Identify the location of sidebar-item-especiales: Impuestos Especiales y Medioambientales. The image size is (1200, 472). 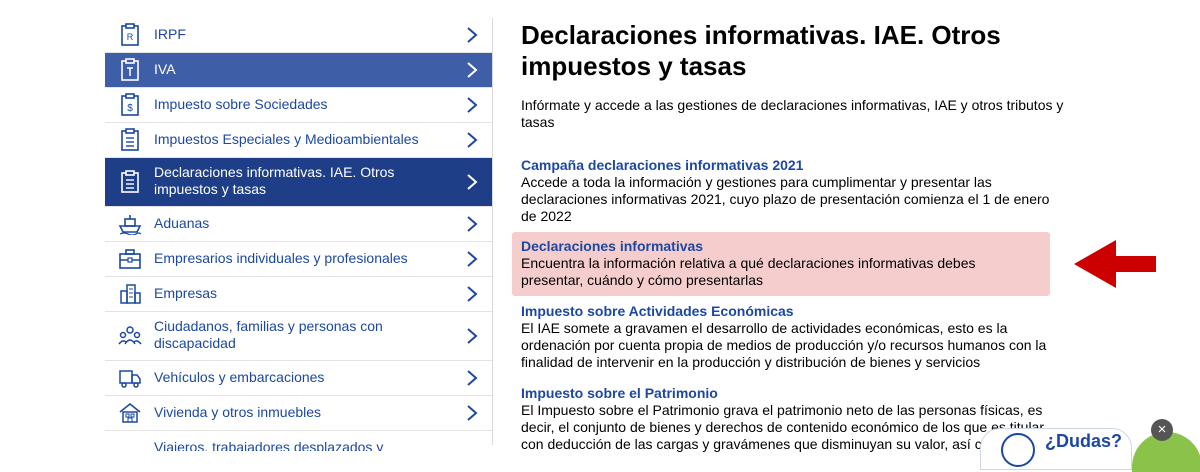
(299, 140).